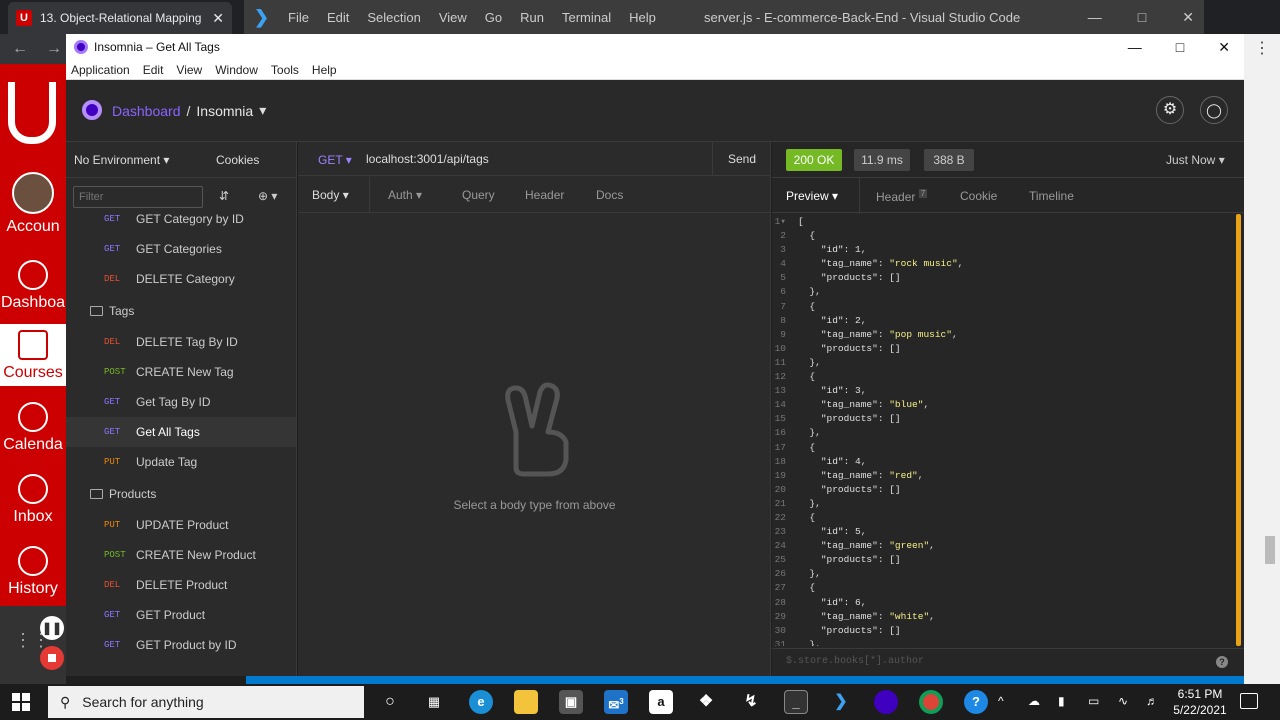  I want to click on tab-cookie: Cookie, so click(978, 196).